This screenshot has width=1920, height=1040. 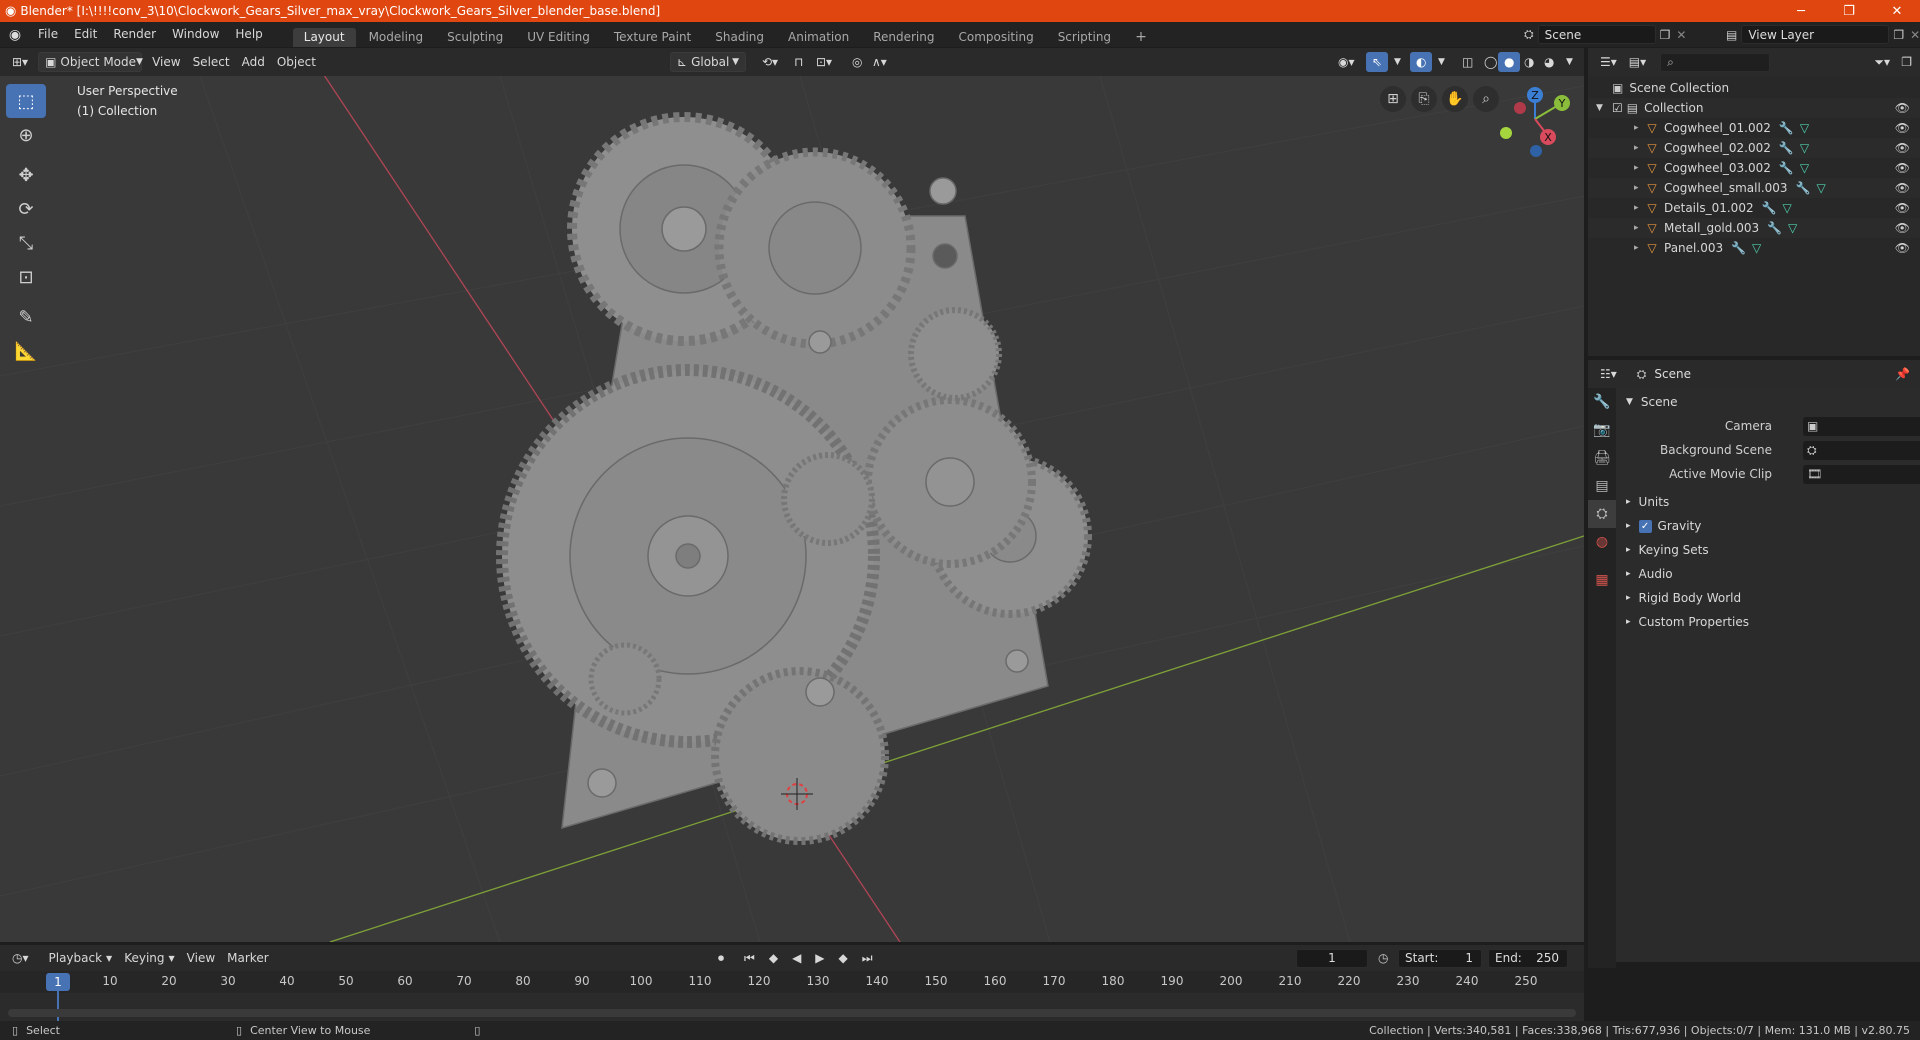 What do you see at coordinates (1815, 34) in the screenshot?
I see `view-layer-selector: View Layer` at bounding box center [1815, 34].